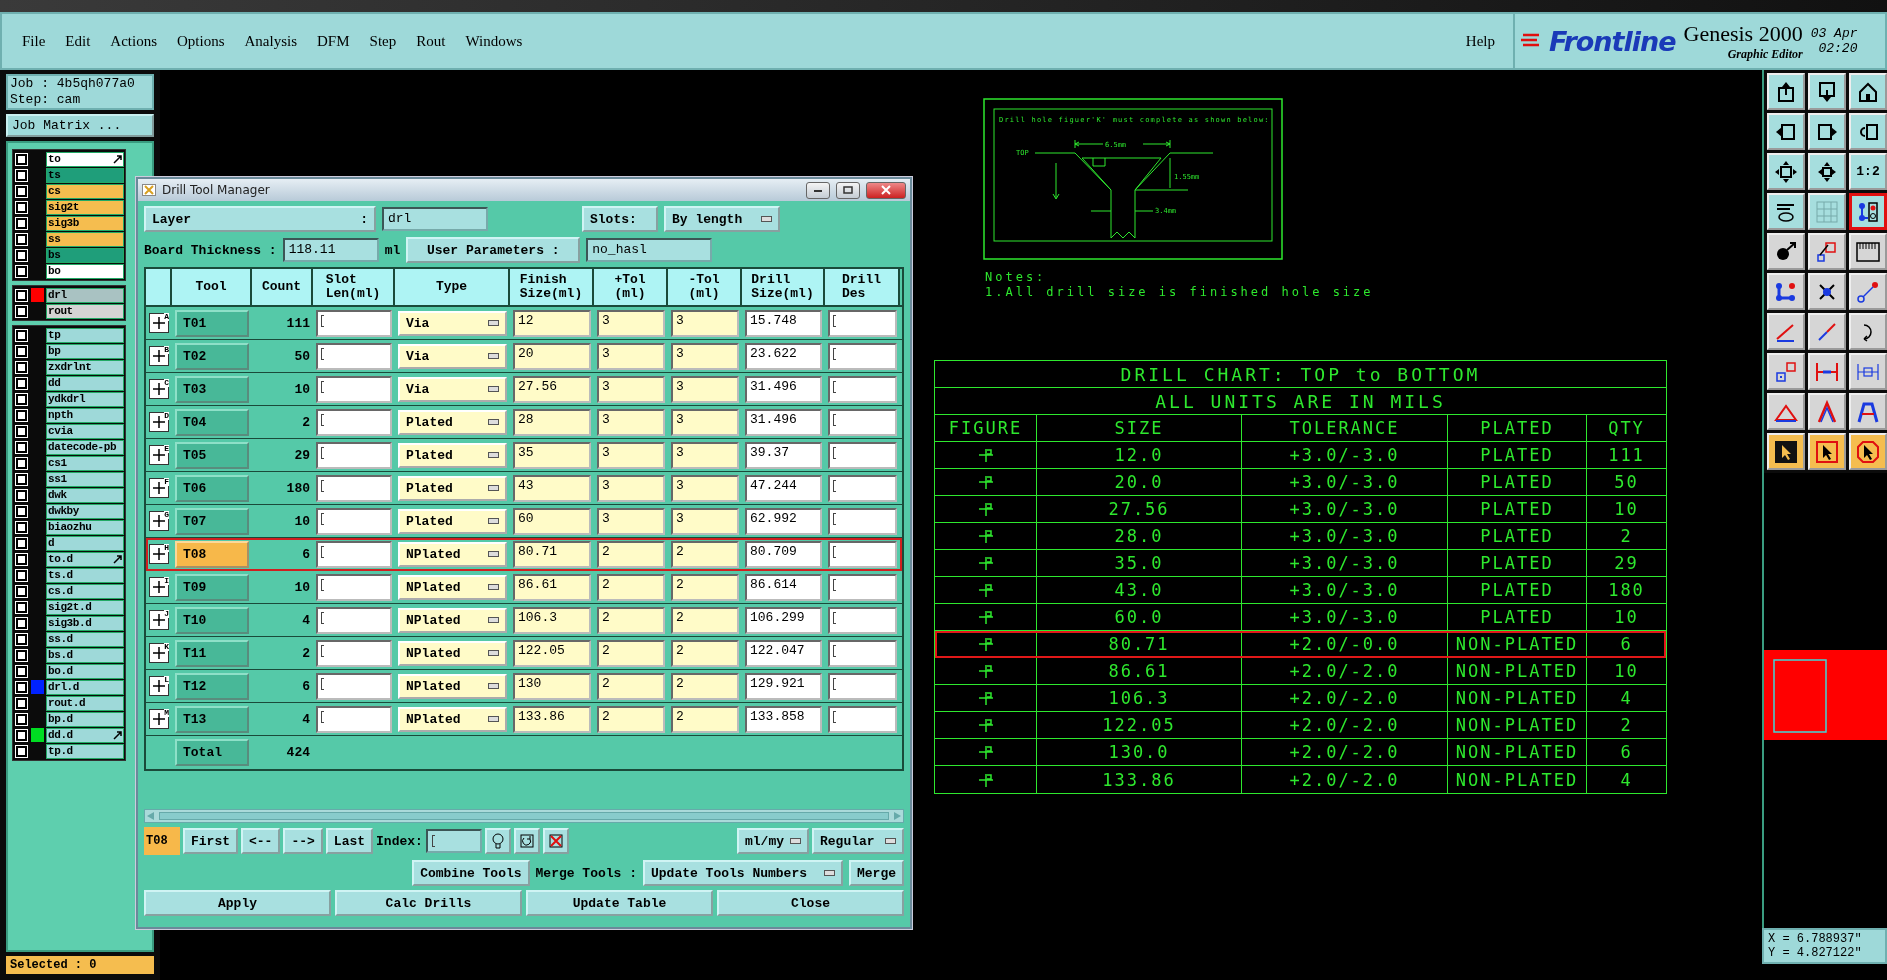 This screenshot has width=1887, height=980. I want to click on thickness-field: 118.11, so click(330, 250).